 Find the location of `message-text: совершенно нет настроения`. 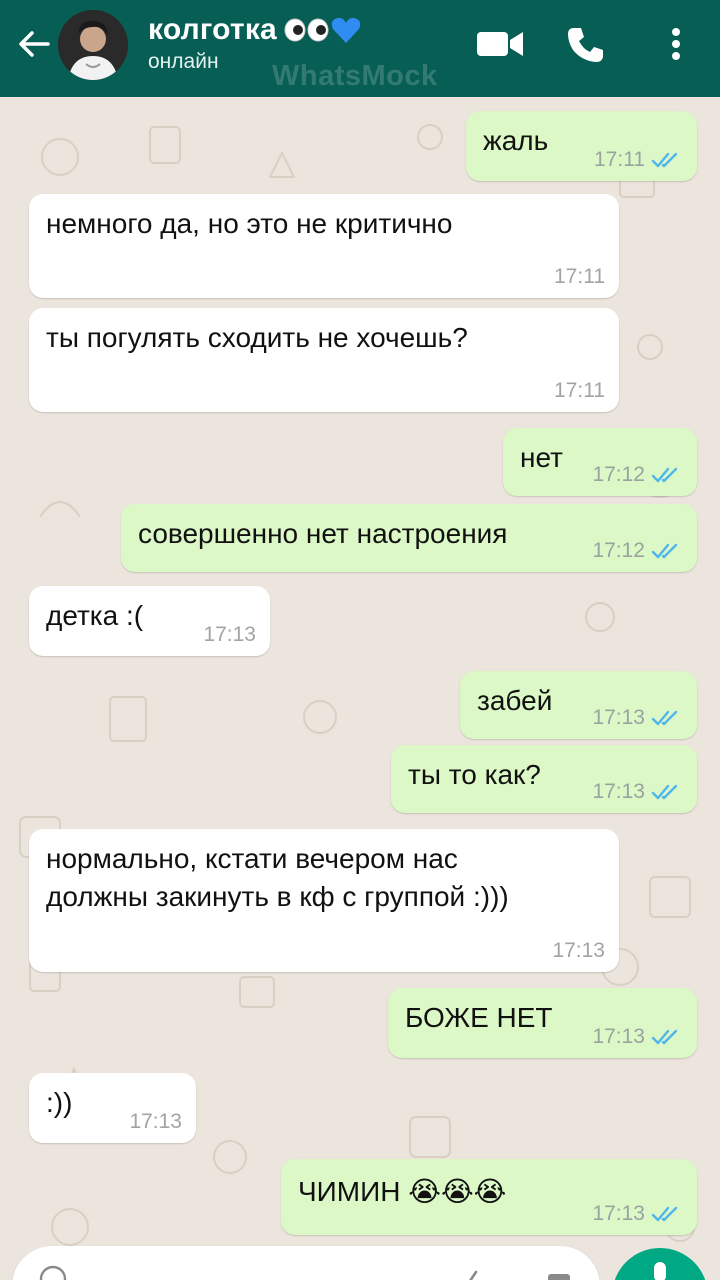

message-text: совершенно нет настроения is located at coordinates (323, 533).